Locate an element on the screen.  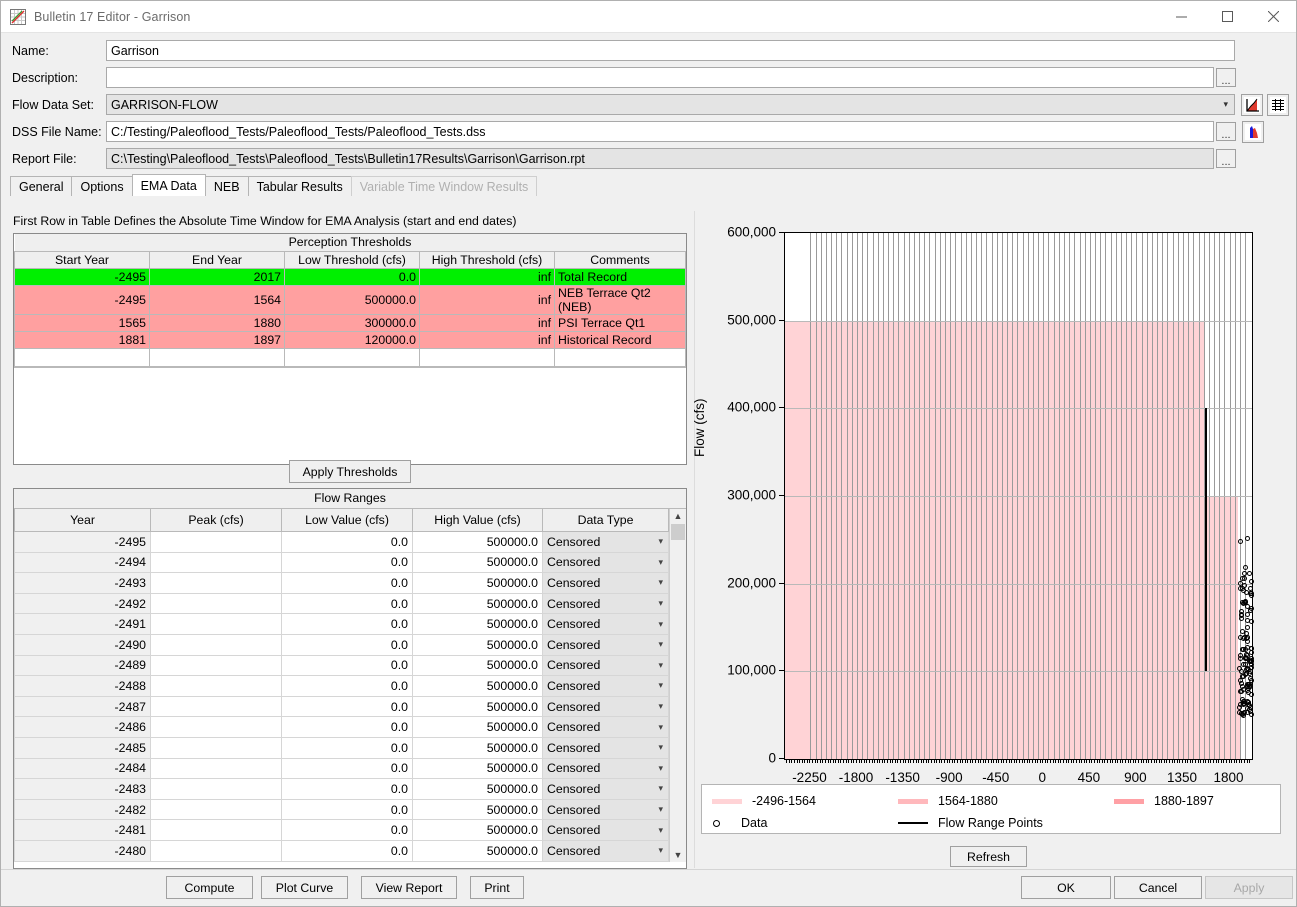
apply-thresholds-button: Apply Thresholds is located at coordinates (350, 471).